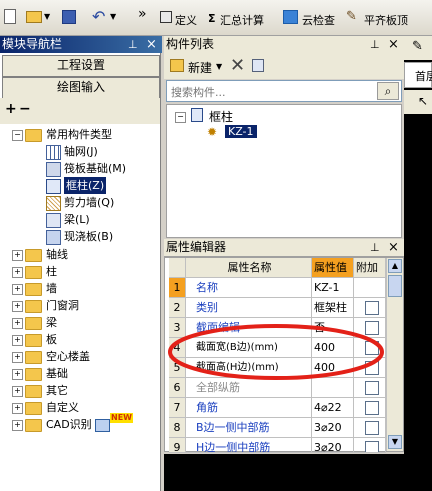 The image size is (432, 491). What do you see at coordinates (177, 65) in the screenshot?
I see `new-component-icon` at bounding box center [177, 65].